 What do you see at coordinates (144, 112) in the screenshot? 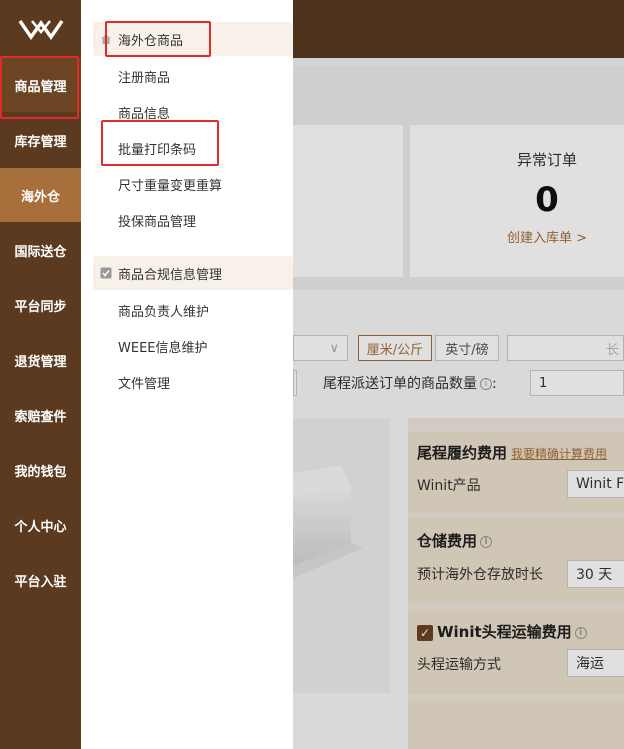
I see `submenu-item-product-info: 商品信息` at bounding box center [144, 112].